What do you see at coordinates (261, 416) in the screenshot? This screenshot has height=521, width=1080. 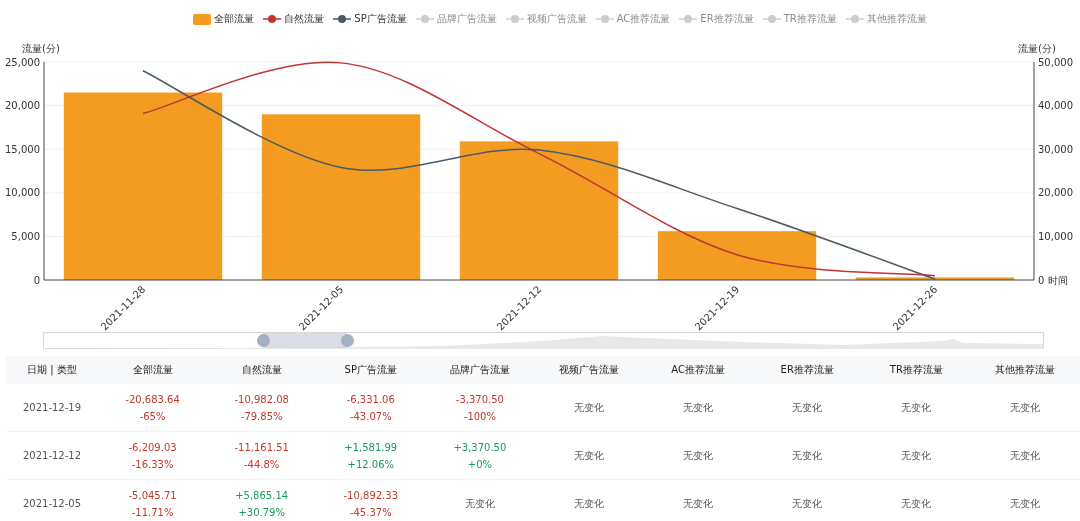 I see `change-percent: -79.85%` at bounding box center [261, 416].